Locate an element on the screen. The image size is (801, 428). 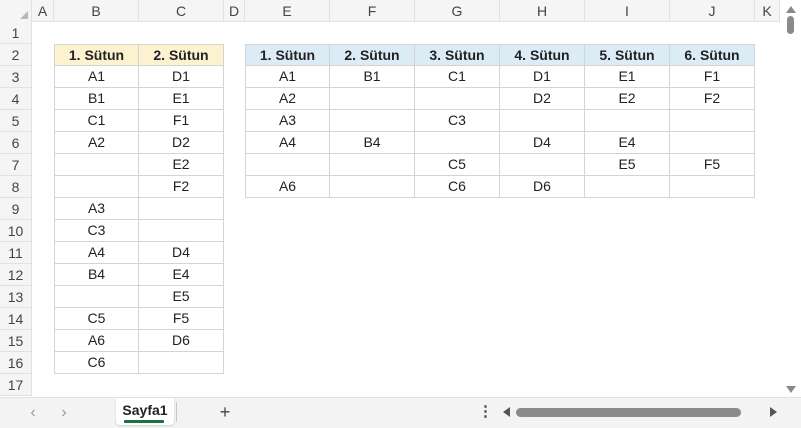
select-all-corner is located at coordinates (16, 11).